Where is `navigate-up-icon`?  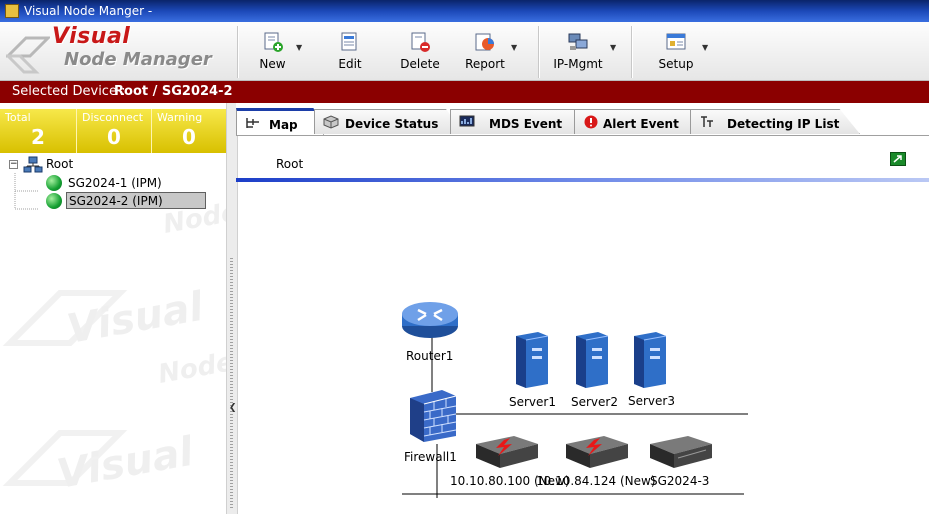
navigate-up-icon is located at coordinates (898, 159).